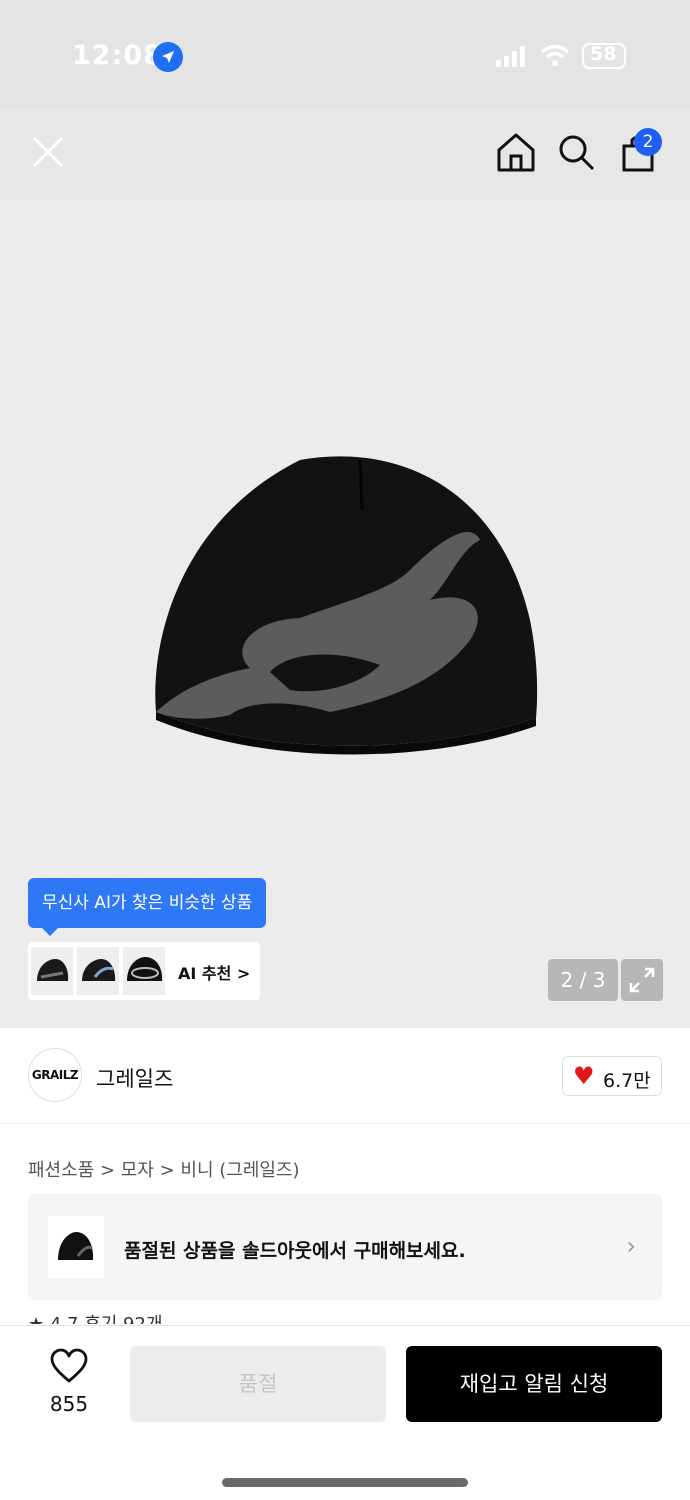 The image size is (690, 1500). Describe the element at coordinates (69, 1404) in the screenshot. I see `wishlist-count: 855` at that location.